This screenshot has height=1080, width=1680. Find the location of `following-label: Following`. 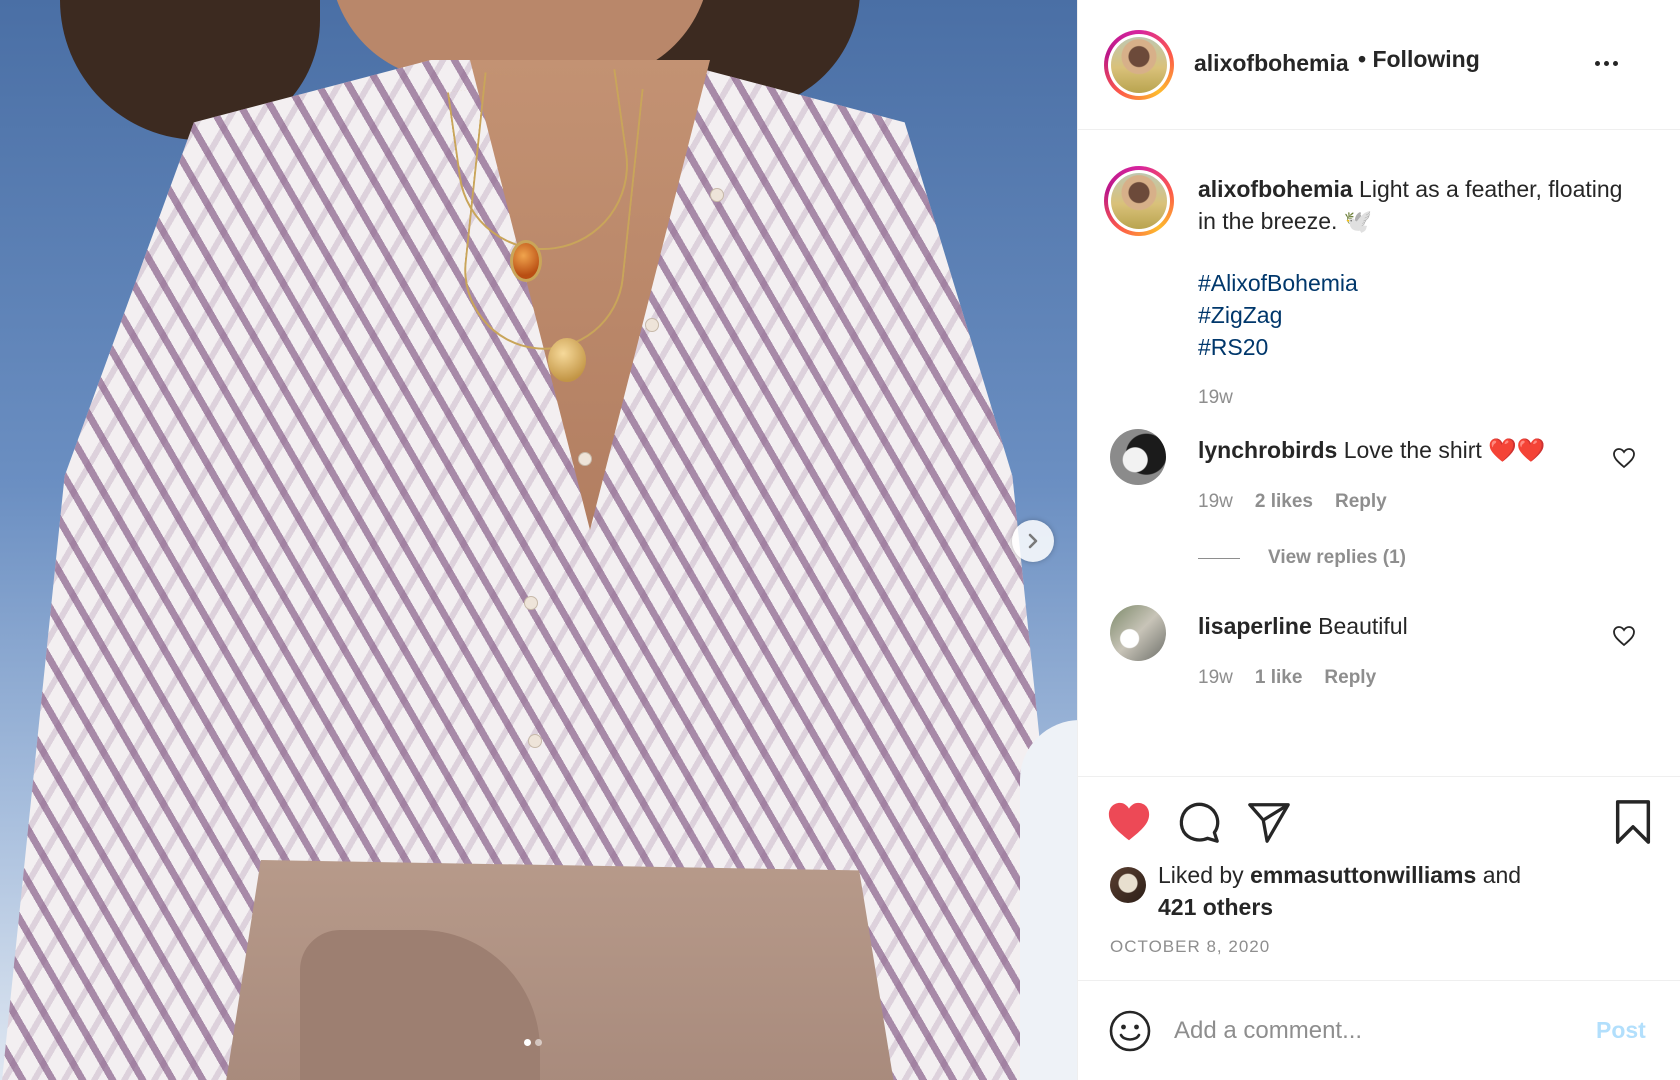

following-label: Following is located at coordinates (1426, 59).